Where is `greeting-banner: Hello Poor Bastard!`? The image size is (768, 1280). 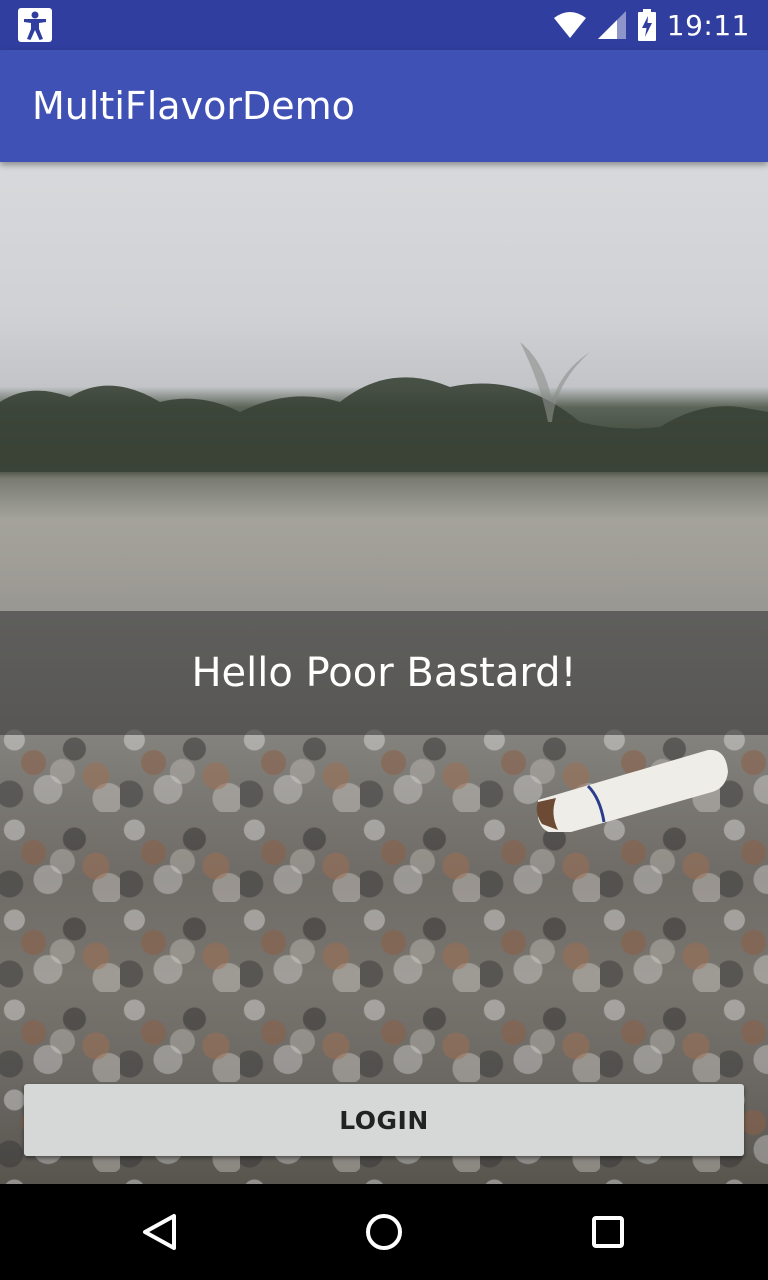
greeting-banner: Hello Poor Bastard! is located at coordinates (384, 673).